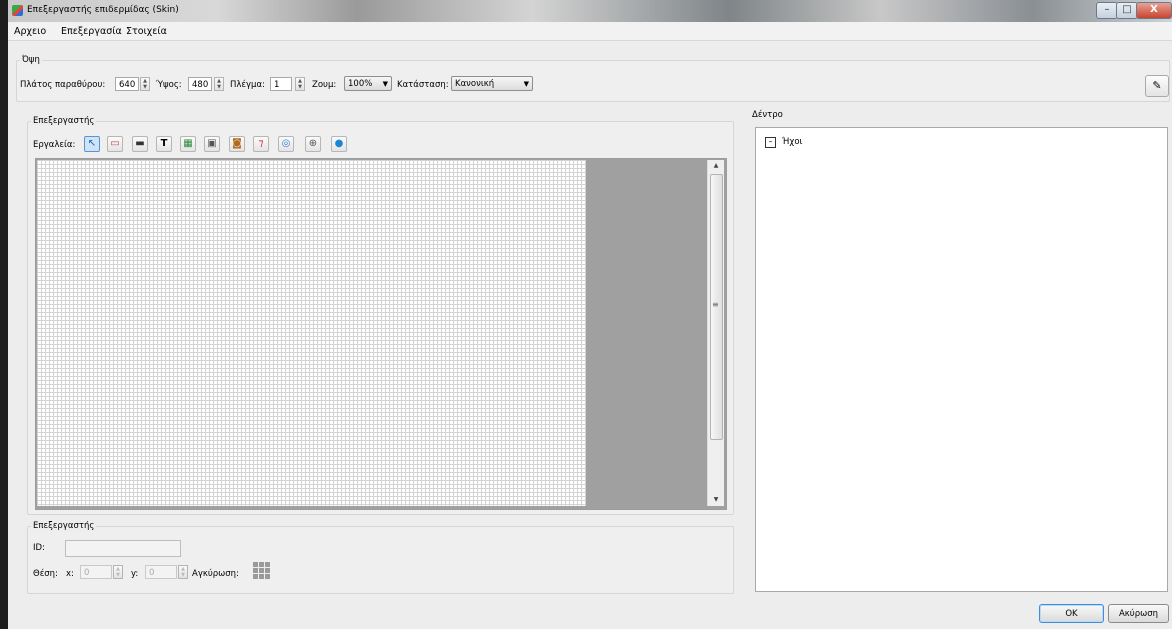  I want to click on globe-icon: ◎, so click(286, 143).